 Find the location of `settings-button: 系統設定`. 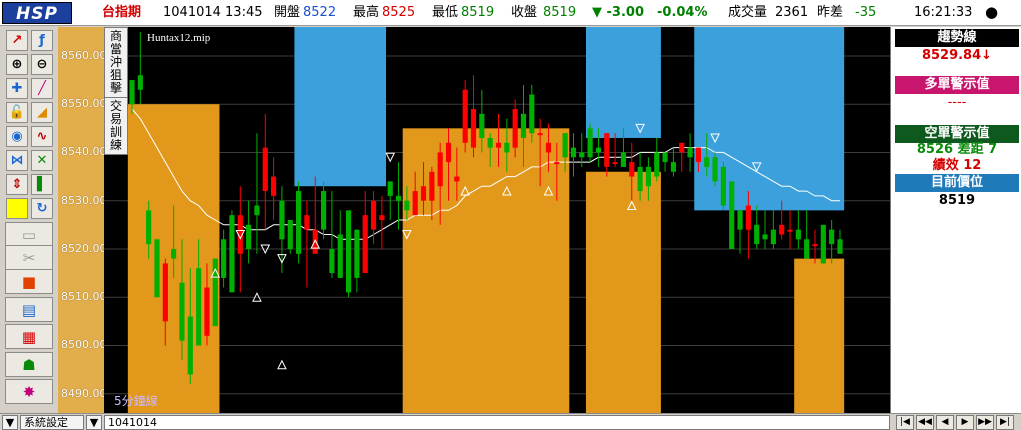

settings-button: 系統設定 is located at coordinates (52, 422).